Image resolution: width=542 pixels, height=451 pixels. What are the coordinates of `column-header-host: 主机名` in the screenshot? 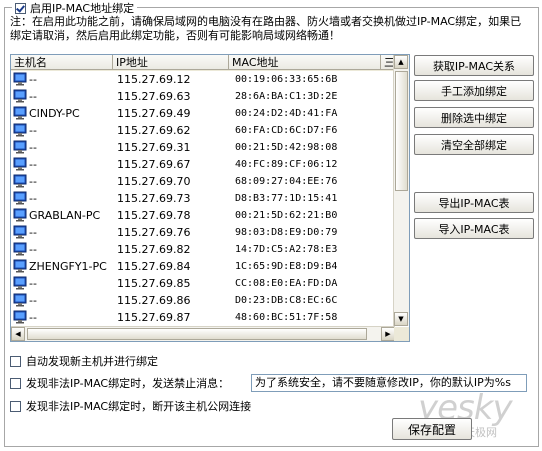 It's located at (62, 62).